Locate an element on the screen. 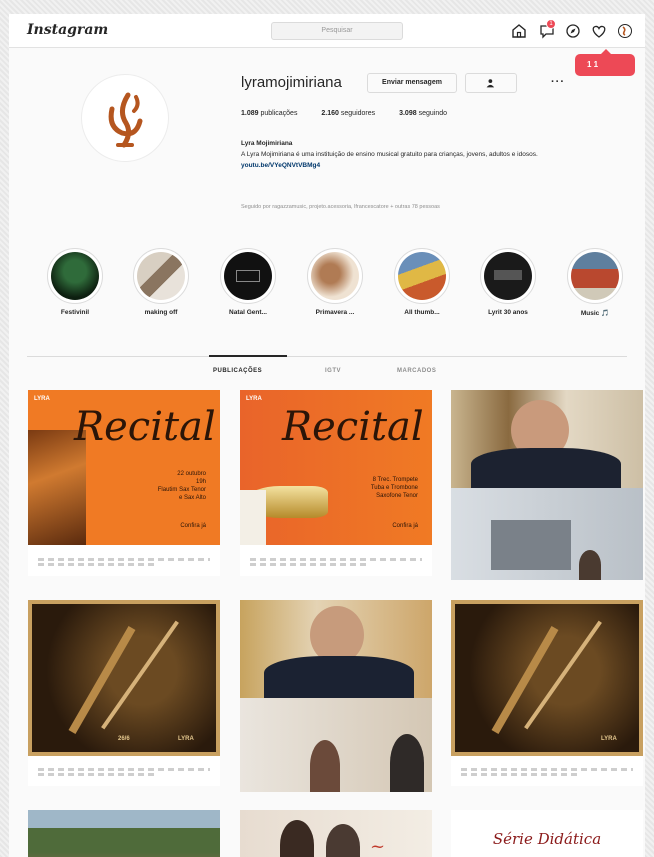 This screenshot has width=654, height=857. messenger-icon: 1 is located at coordinates (547, 29).